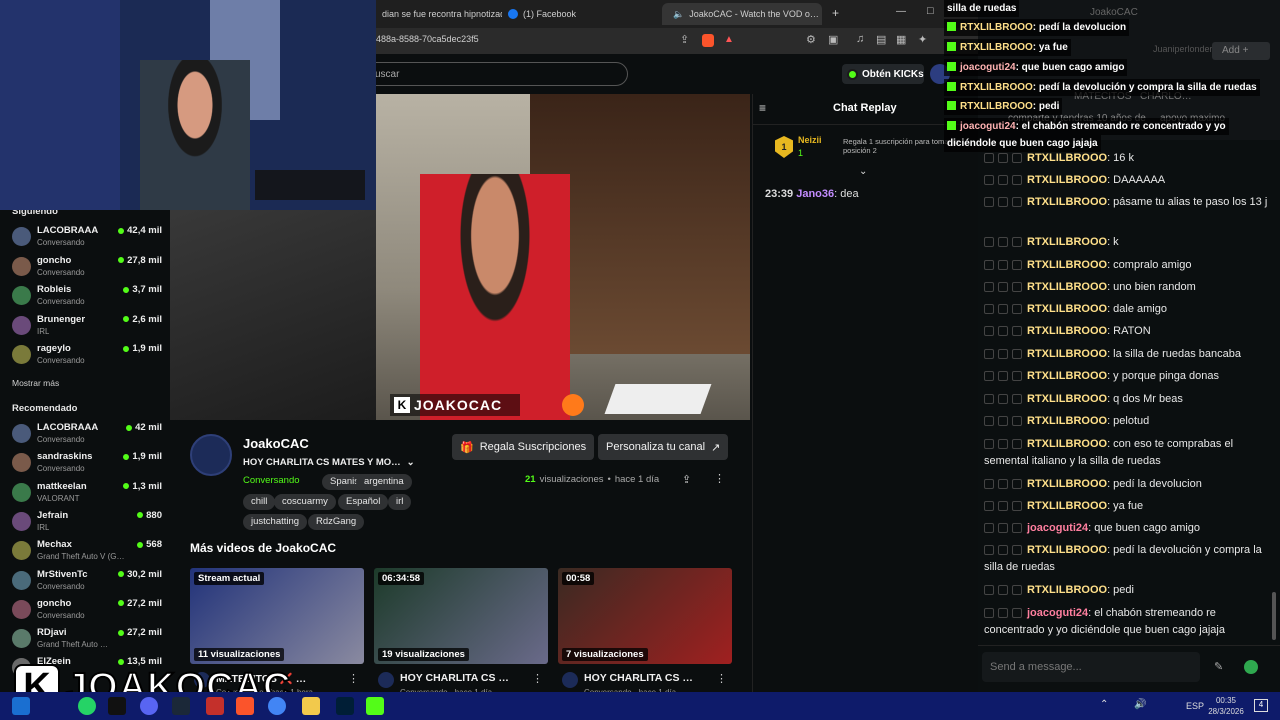 The height and width of the screenshot is (720, 1280). What do you see at coordinates (87, 582) in the screenshot?
I see `sidebar-channel-item: MrStivenTc Conversando 30,2 mil` at bounding box center [87, 582].